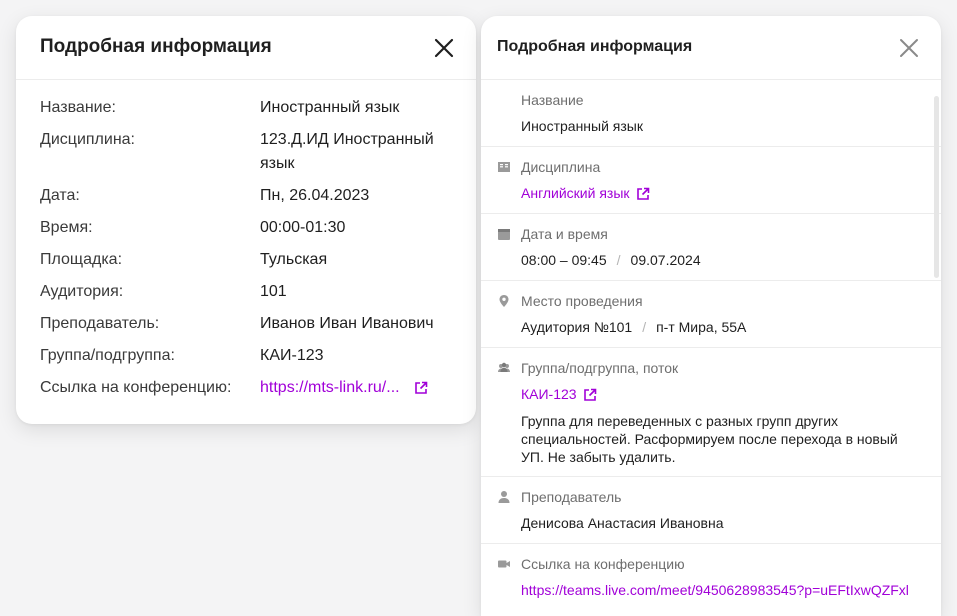  Describe the element at coordinates (701, 327) in the screenshot. I see `address: п-т Мира, 55А` at that location.